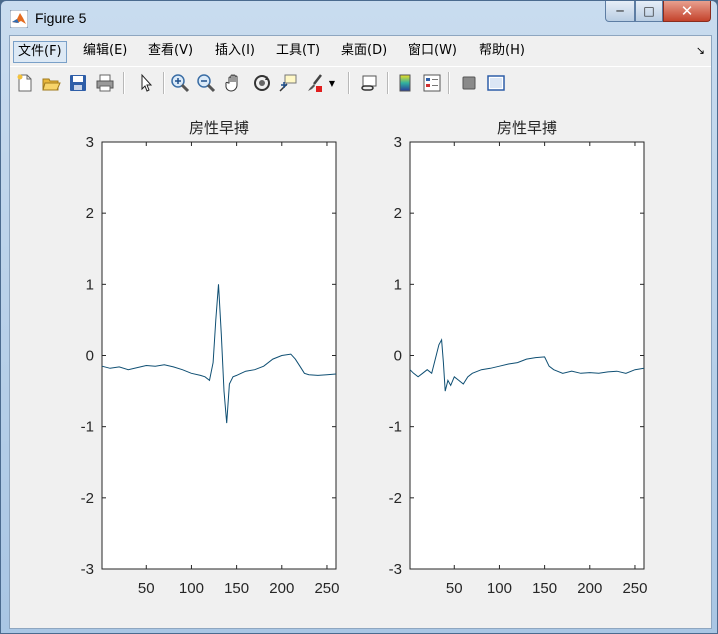 The image size is (718, 634). I want to click on pointer-icon, so click(147, 82).